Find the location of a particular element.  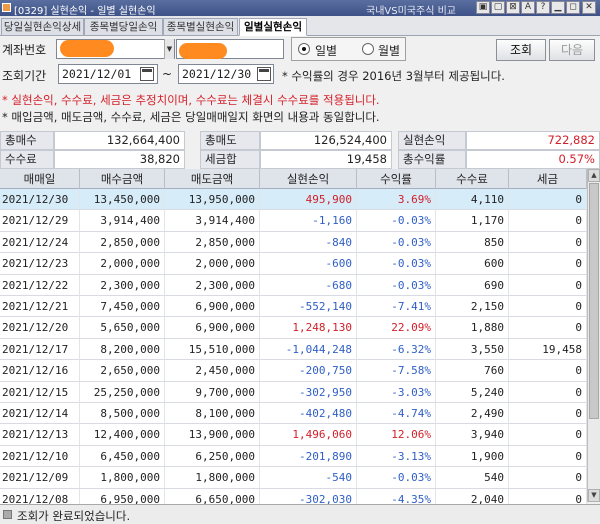

cell-rate: -6.32% is located at coordinates (396, 349).